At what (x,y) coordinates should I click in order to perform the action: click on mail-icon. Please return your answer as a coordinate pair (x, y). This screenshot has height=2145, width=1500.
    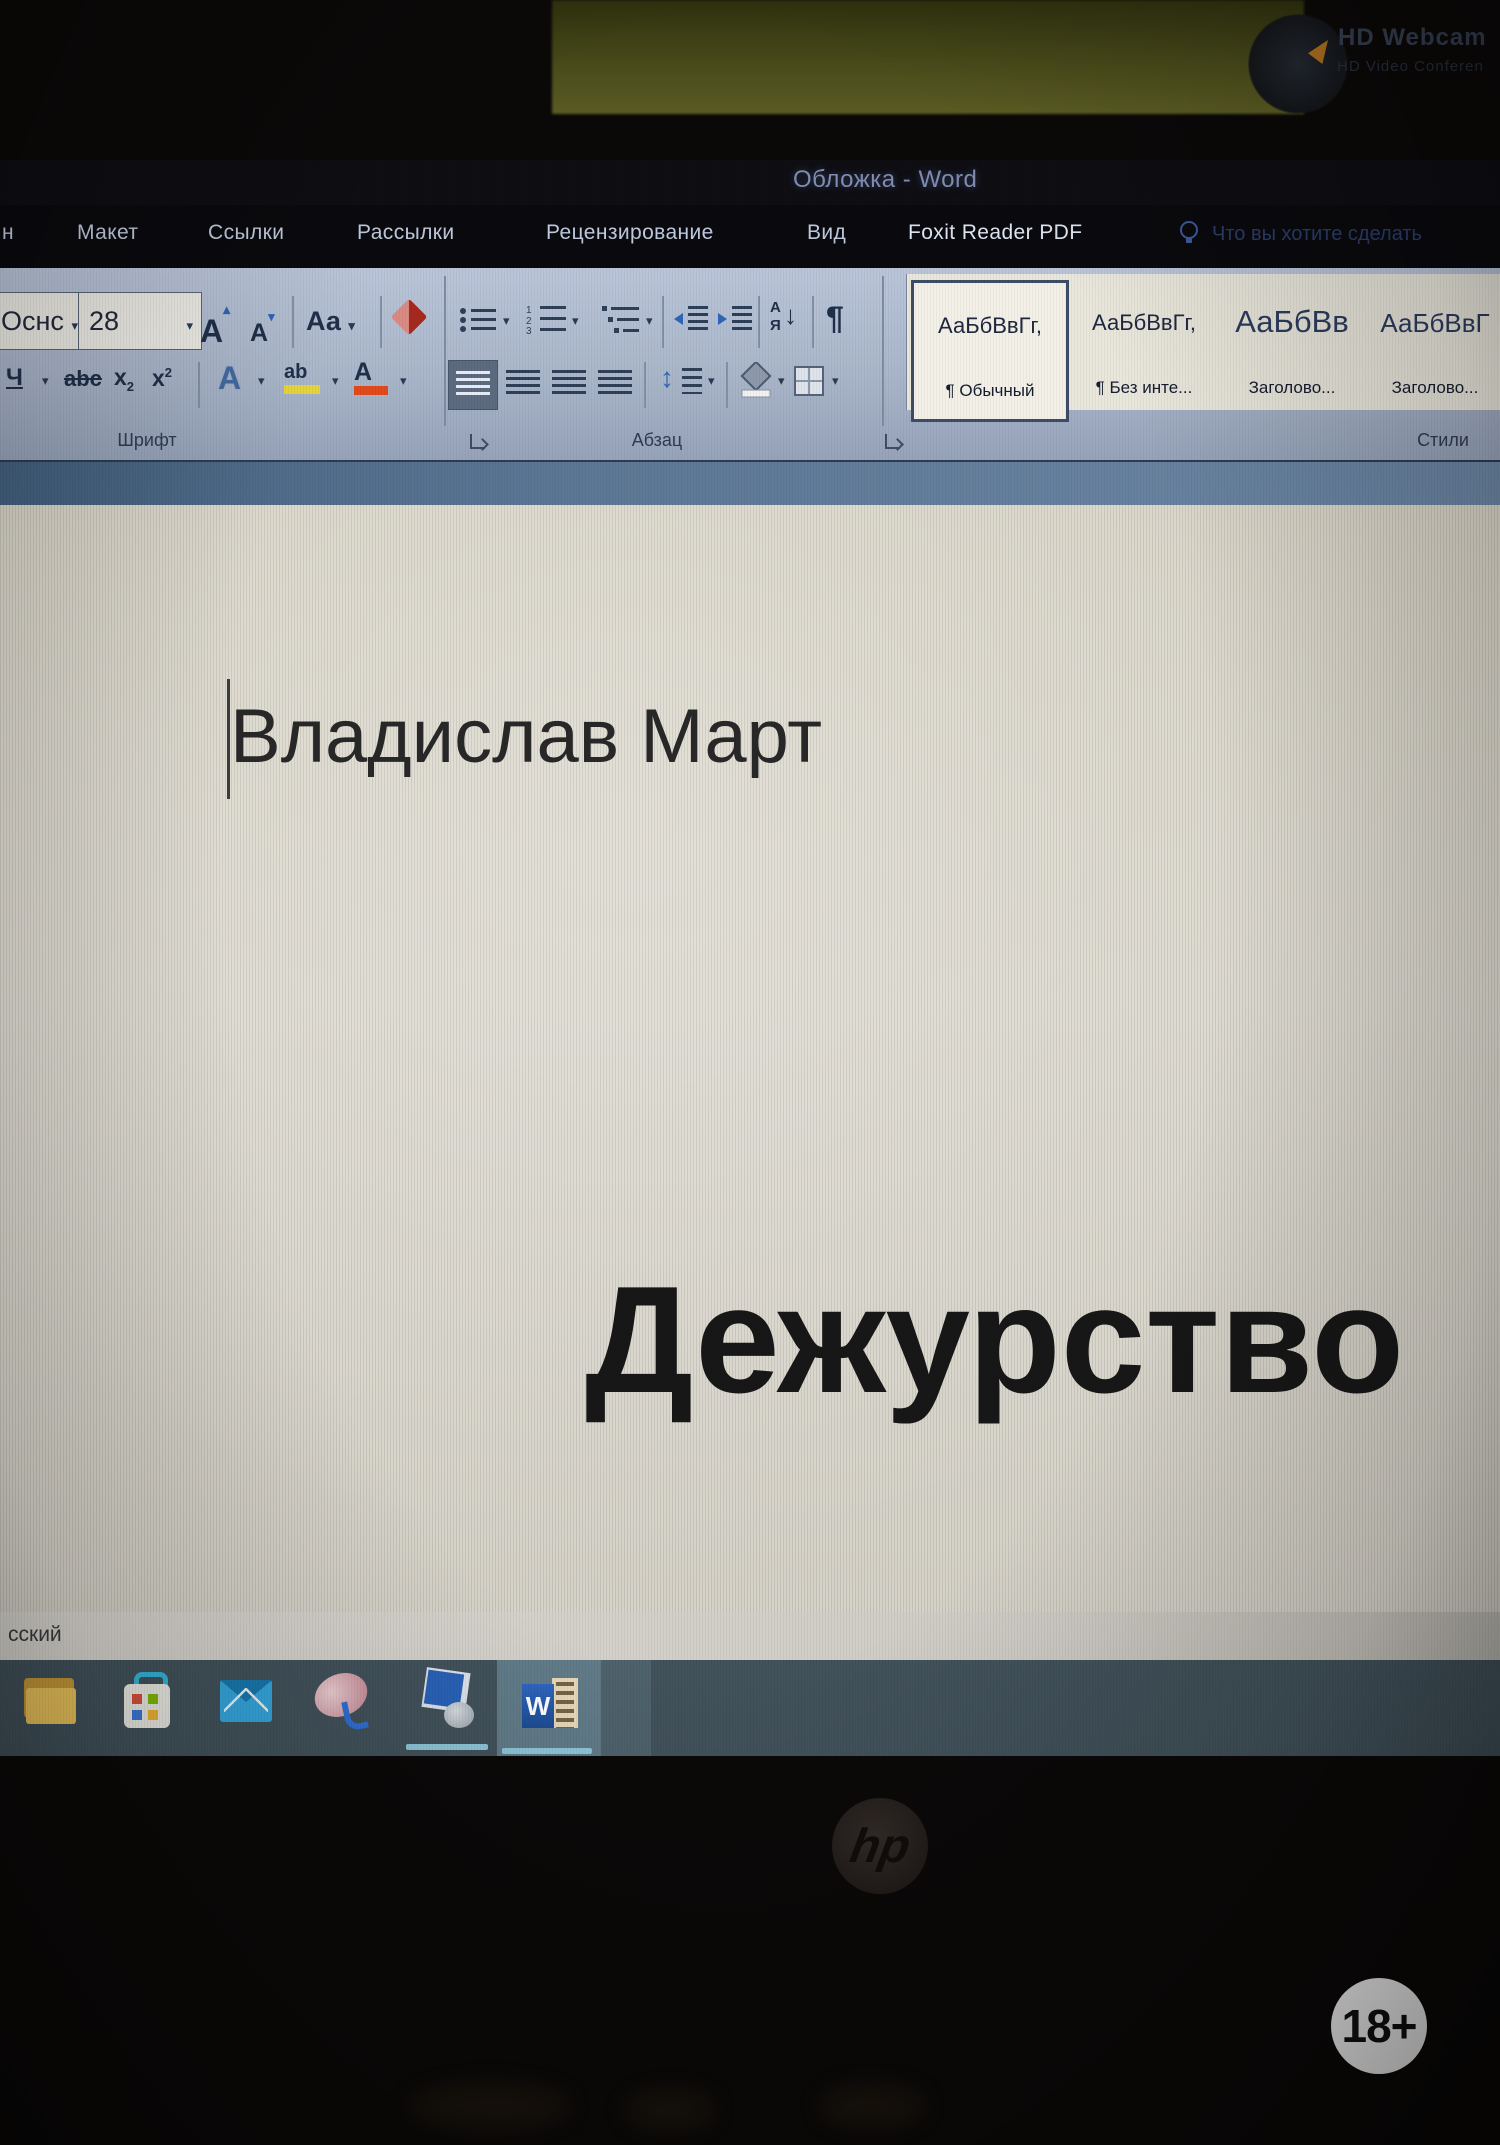
    Looking at the image, I should click on (246, 1700).